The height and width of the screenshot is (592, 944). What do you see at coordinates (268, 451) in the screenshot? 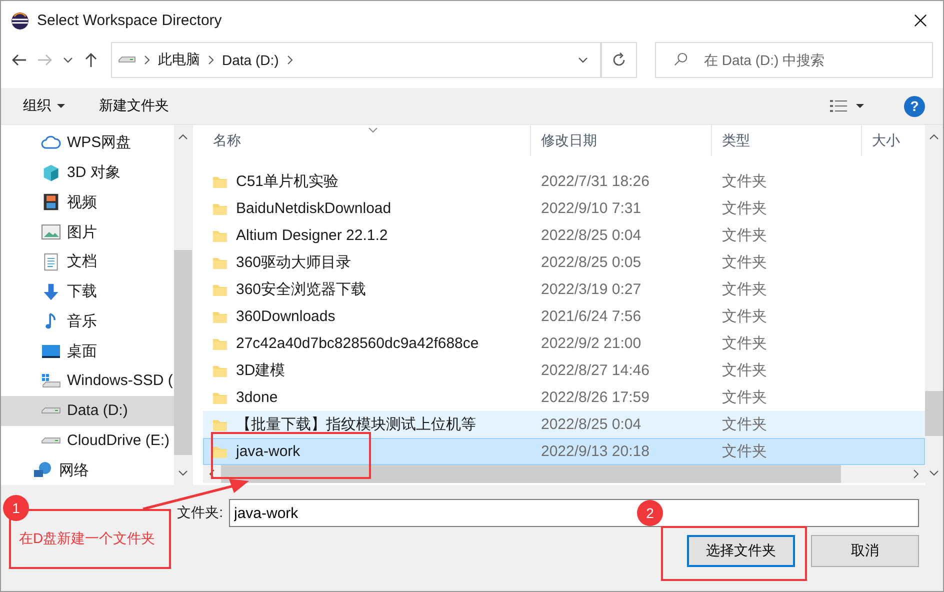
I see `file-name: java-work` at bounding box center [268, 451].